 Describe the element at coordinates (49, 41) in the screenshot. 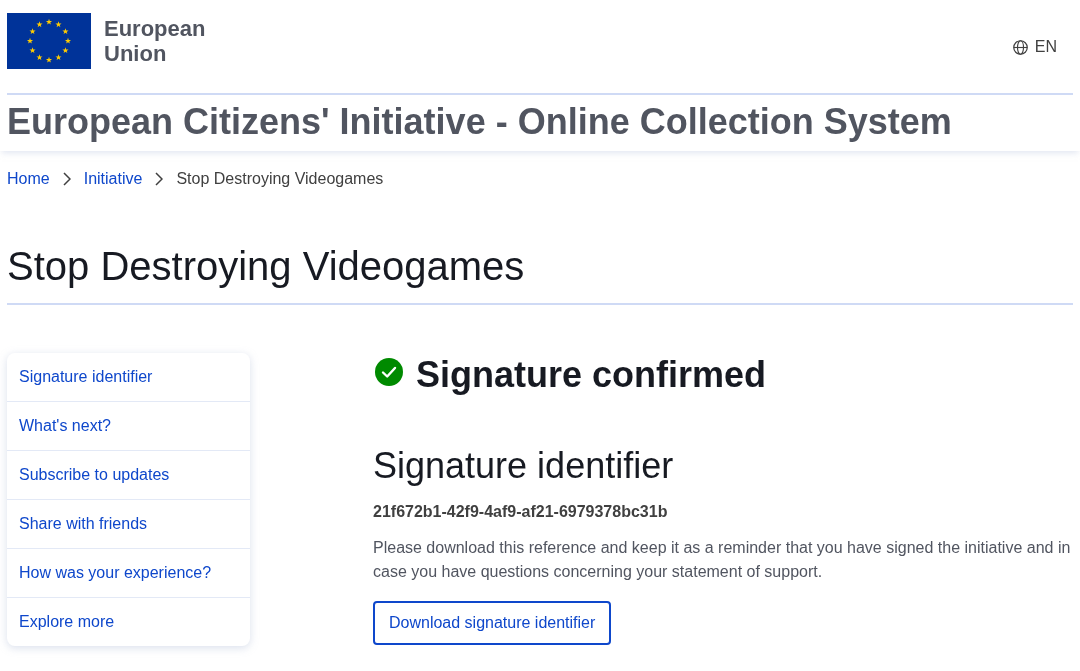

I see `flag-icon` at that location.